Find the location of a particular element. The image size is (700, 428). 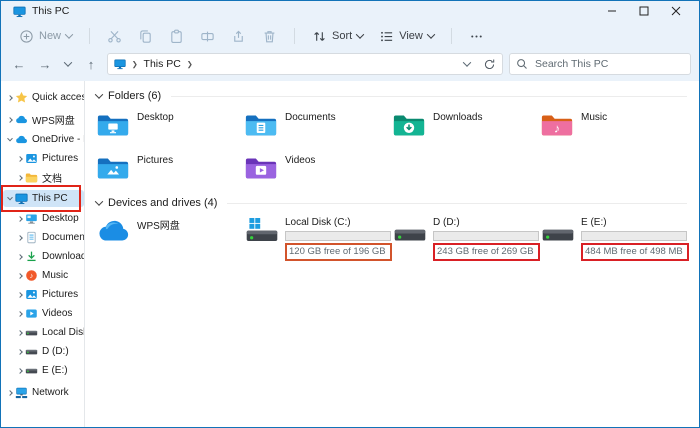

folder-tile-downloads: Downloads is located at coordinates (466, 127).